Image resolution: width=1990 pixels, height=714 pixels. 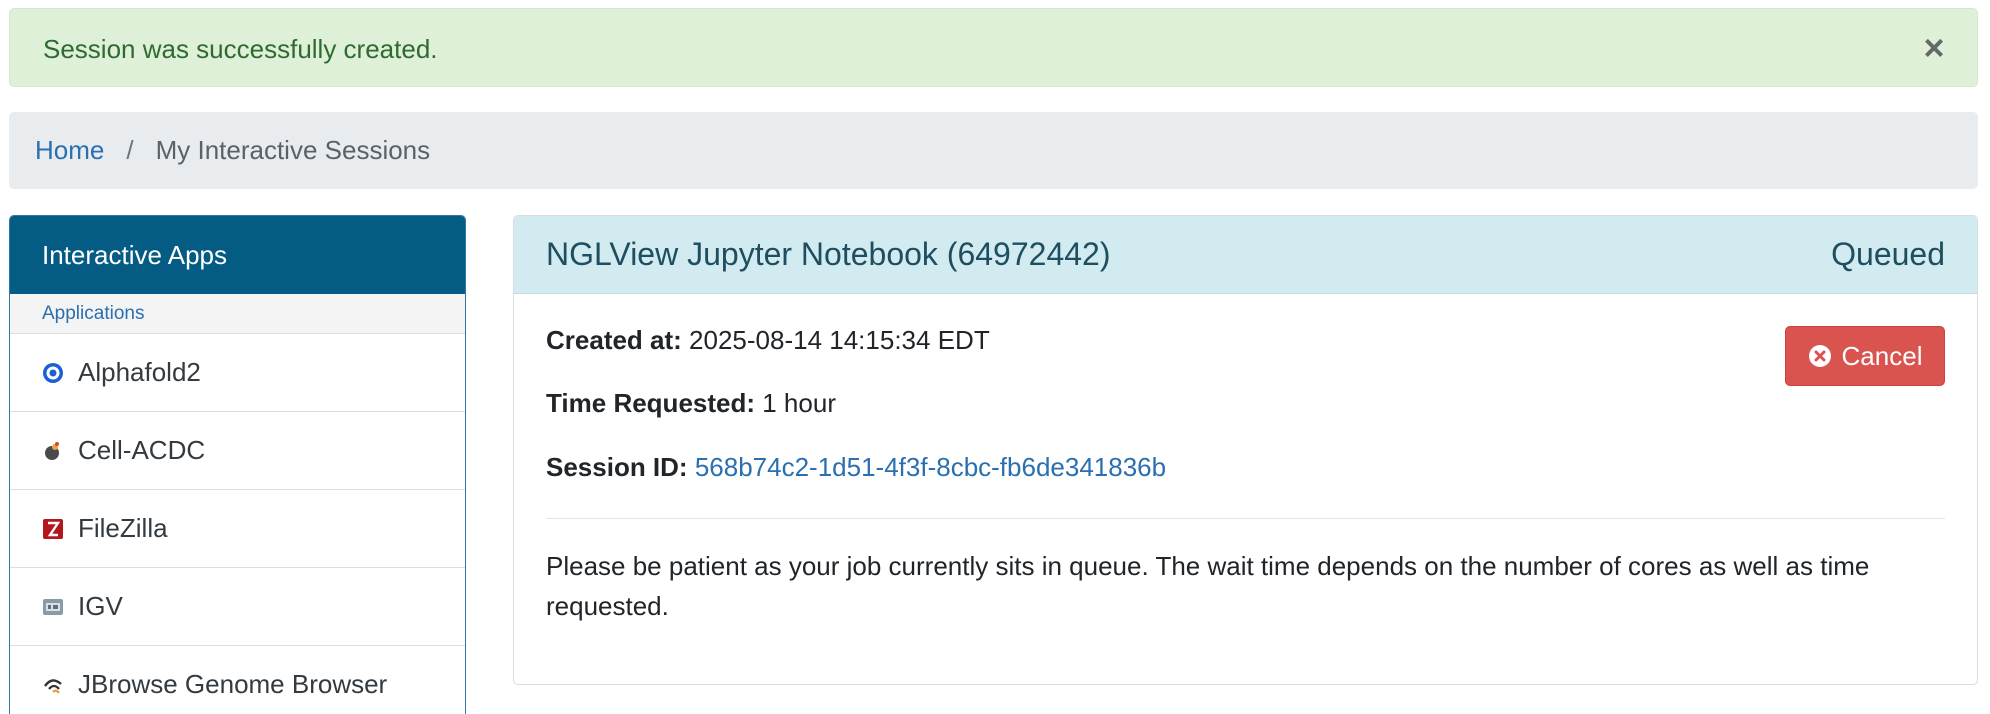 I want to click on igv-icon, so click(x=53, y=607).